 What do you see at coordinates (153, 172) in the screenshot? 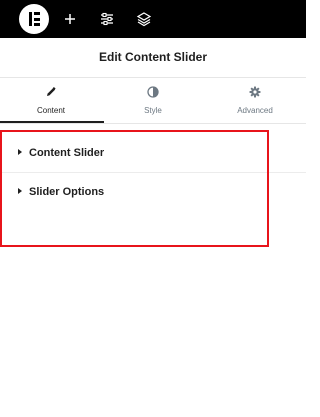
I see `section-divider` at bounding box center [153, 172].